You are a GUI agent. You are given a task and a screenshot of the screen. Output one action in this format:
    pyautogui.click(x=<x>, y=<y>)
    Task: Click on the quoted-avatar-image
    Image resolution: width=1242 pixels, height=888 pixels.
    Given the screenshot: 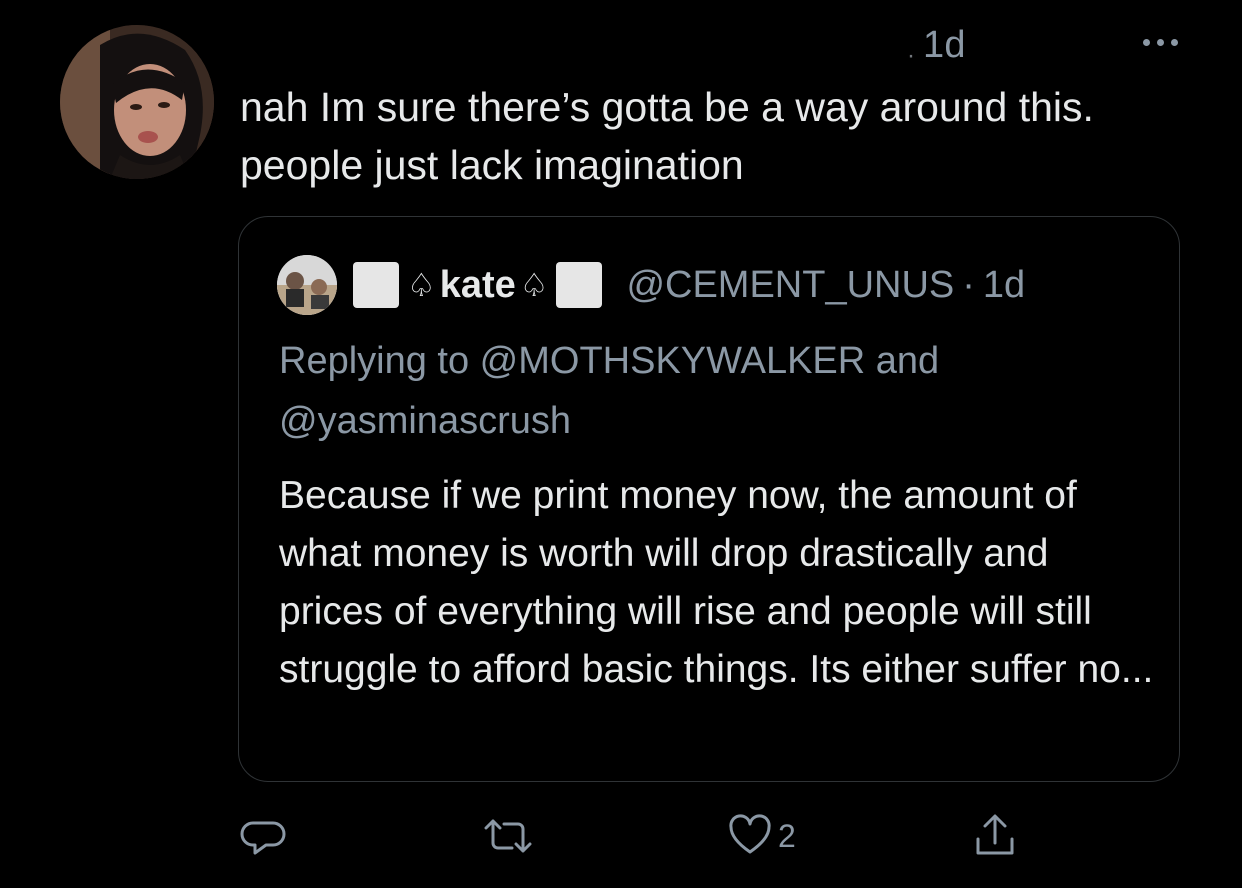 What is the action you would take?
    pyautogui.click(x=307, y=285)
    